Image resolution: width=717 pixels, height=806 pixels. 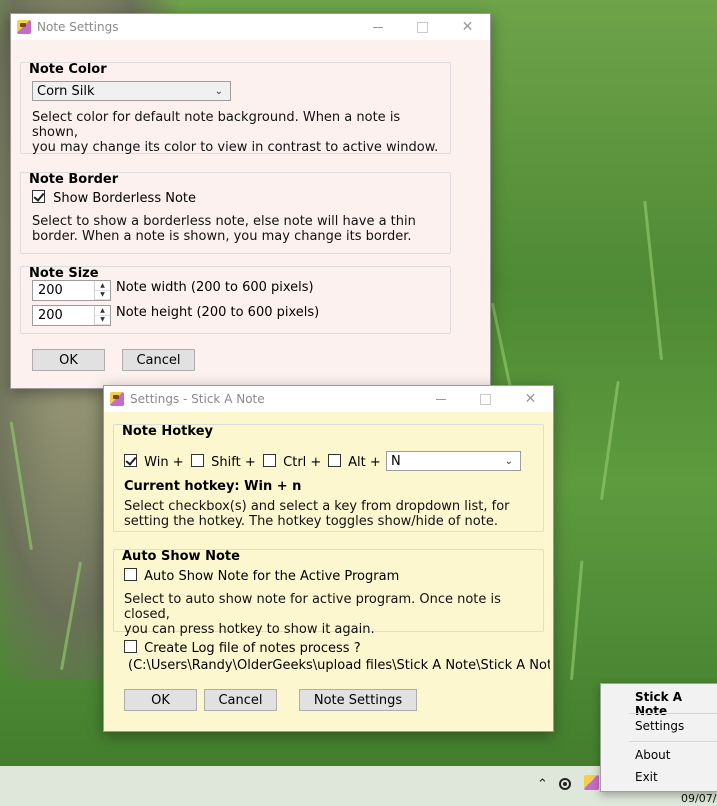 I want to click on selected-key: N, so click(x=396, y=461).